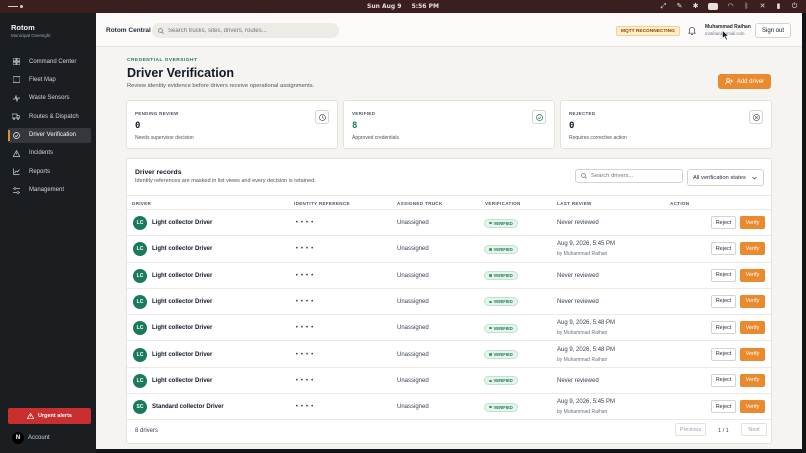 This screenshot has height=453, width=806. I want to click on resize-icon: ⤢, so click(663, 6).